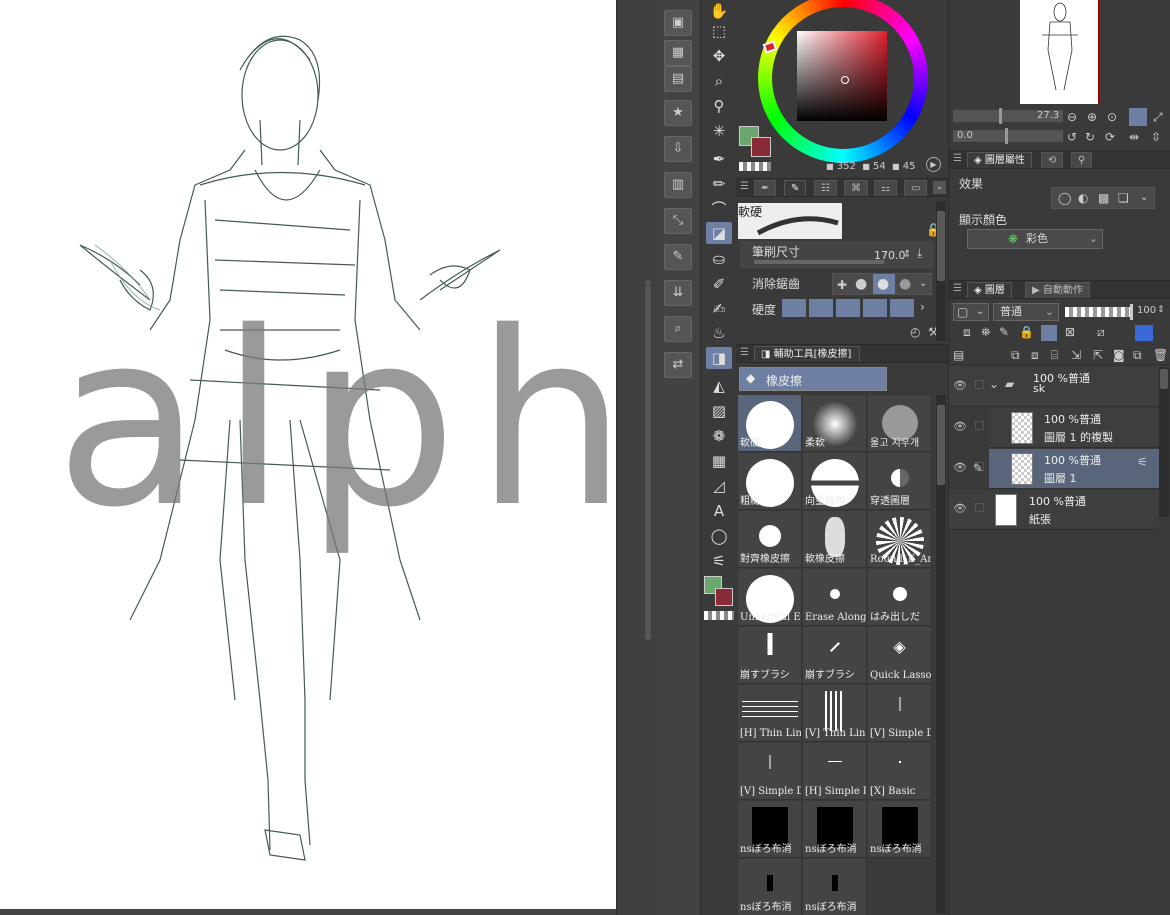 The height and width of the screenshot is (915, 1170). I want to click on subtool-item: Unhelpful Er, so click(770, 597).